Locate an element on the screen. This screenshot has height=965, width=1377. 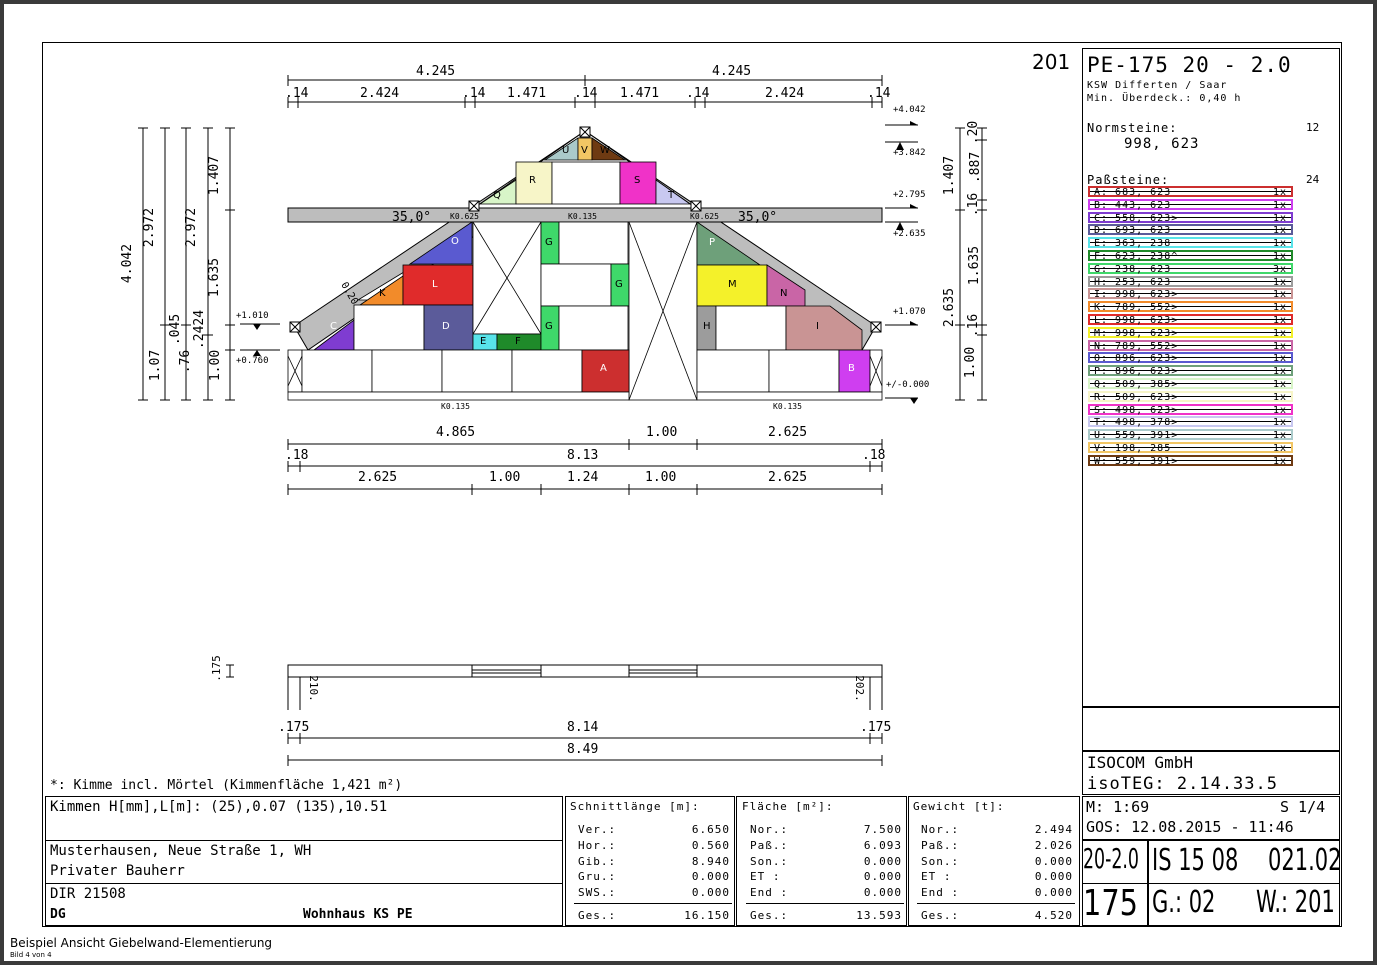
legend-row: Q: 509, 385> 1x is located at coordinates (1190, 384).